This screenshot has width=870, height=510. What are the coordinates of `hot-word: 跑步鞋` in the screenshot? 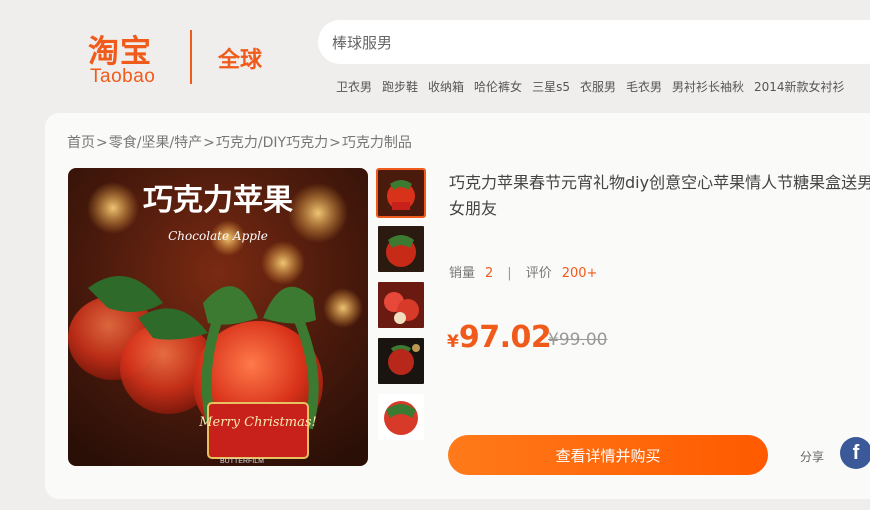 It's located at (400, 86).